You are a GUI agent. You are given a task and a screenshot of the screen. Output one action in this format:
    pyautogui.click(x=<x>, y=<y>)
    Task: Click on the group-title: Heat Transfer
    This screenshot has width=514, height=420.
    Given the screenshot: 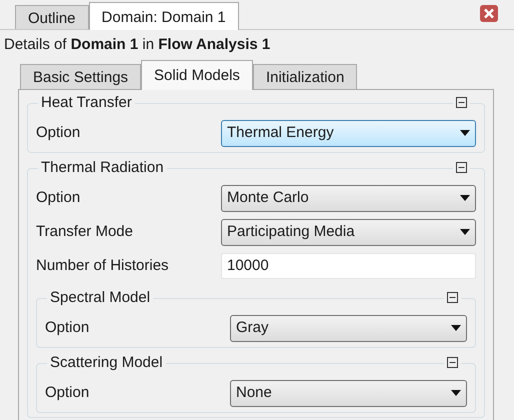 What is the action you would take?
    pyautogui.click(x=86, y=103)
    